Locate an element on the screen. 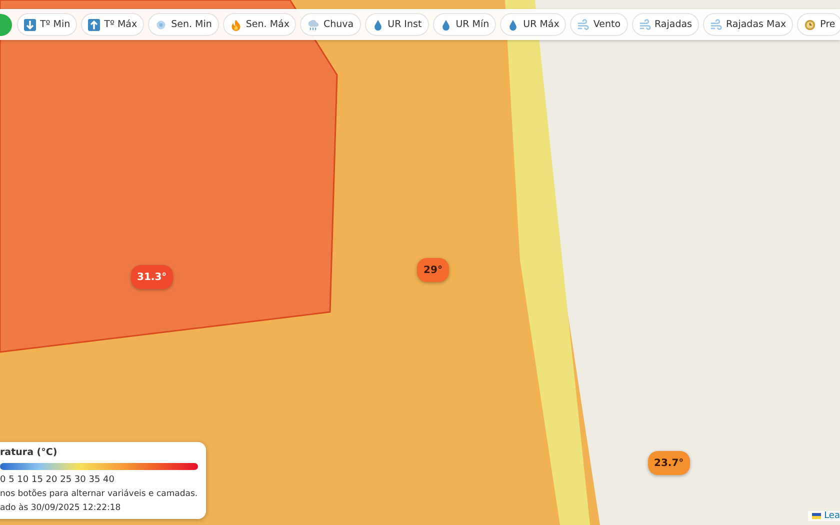 This screenshot has width=840, height=525. layer-button: UR Máx is located at coordinates (533, 24).